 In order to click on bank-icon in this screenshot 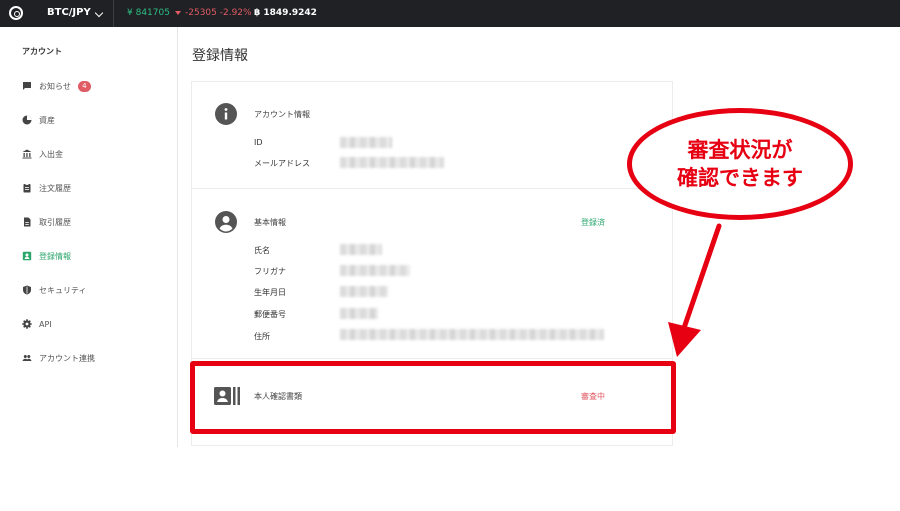, I will do `click(27, 154)`.